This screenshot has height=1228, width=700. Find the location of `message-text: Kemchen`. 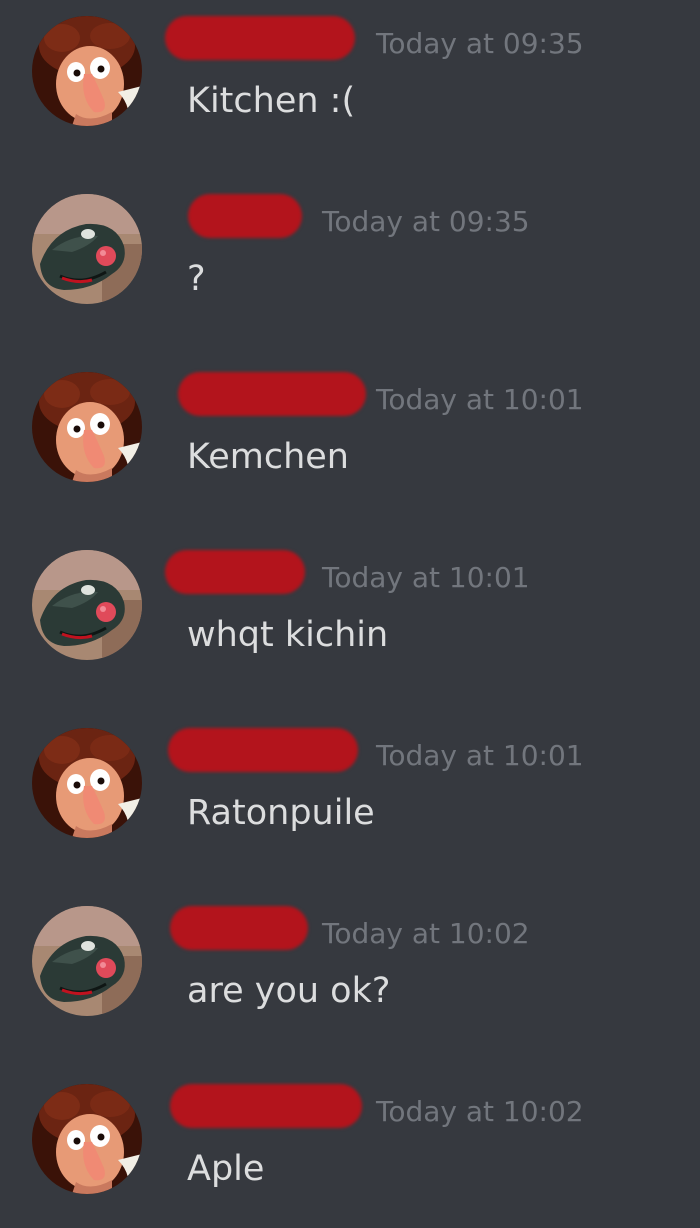

message-text: Kemchen is located at coordinates (268, 457).